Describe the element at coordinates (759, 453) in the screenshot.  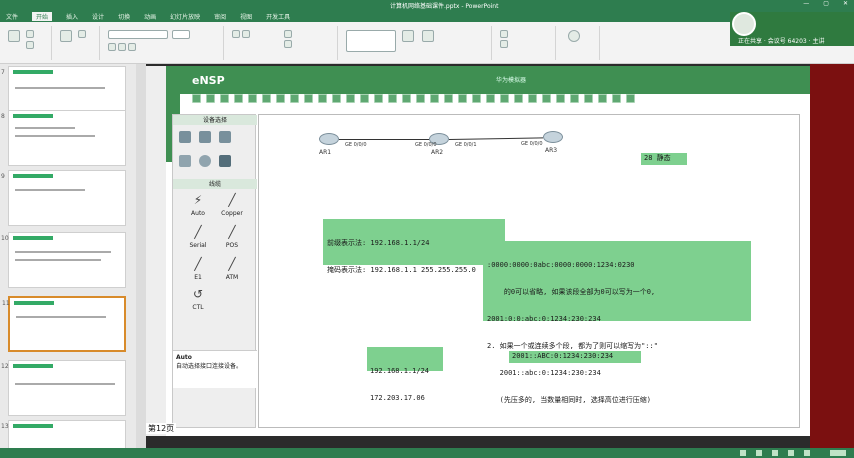
I see `normal-view-icon` at that location.